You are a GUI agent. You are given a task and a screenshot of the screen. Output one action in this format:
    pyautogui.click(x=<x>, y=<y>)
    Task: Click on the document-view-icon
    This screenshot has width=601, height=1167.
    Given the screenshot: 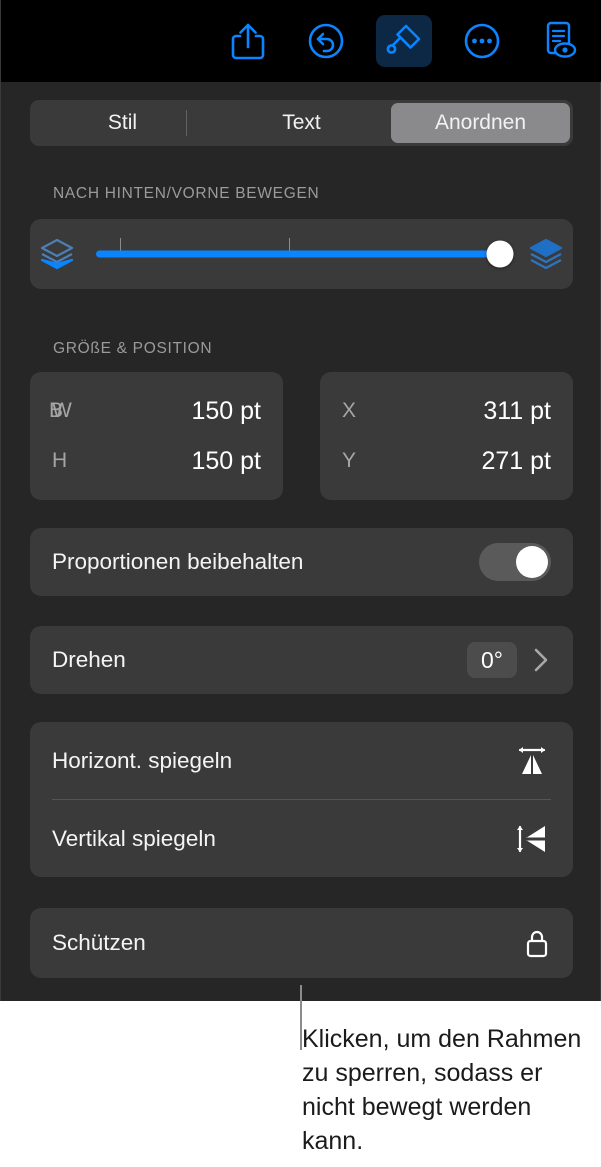 What is the action you would take?
    pyautogui.click(x=560, y=41)
    